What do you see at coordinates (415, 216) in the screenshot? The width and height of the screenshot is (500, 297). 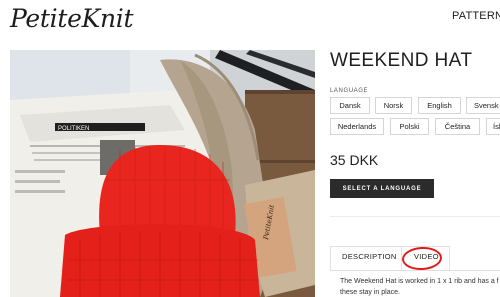 I see `section-divider` at bounding box center [415, 216].